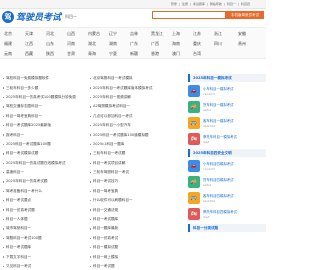  I want to click on province-link: 江西, so click(29, 44).